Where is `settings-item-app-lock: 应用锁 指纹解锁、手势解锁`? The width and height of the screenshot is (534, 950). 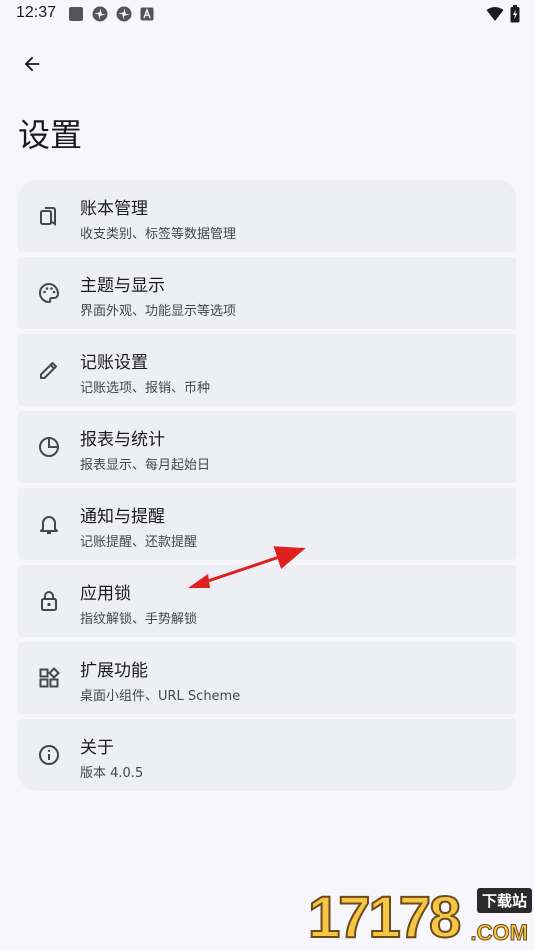 settings-item-app-lock: 应用锁 指纹解锁、手势解锁 is located at coordinates (267, 601).